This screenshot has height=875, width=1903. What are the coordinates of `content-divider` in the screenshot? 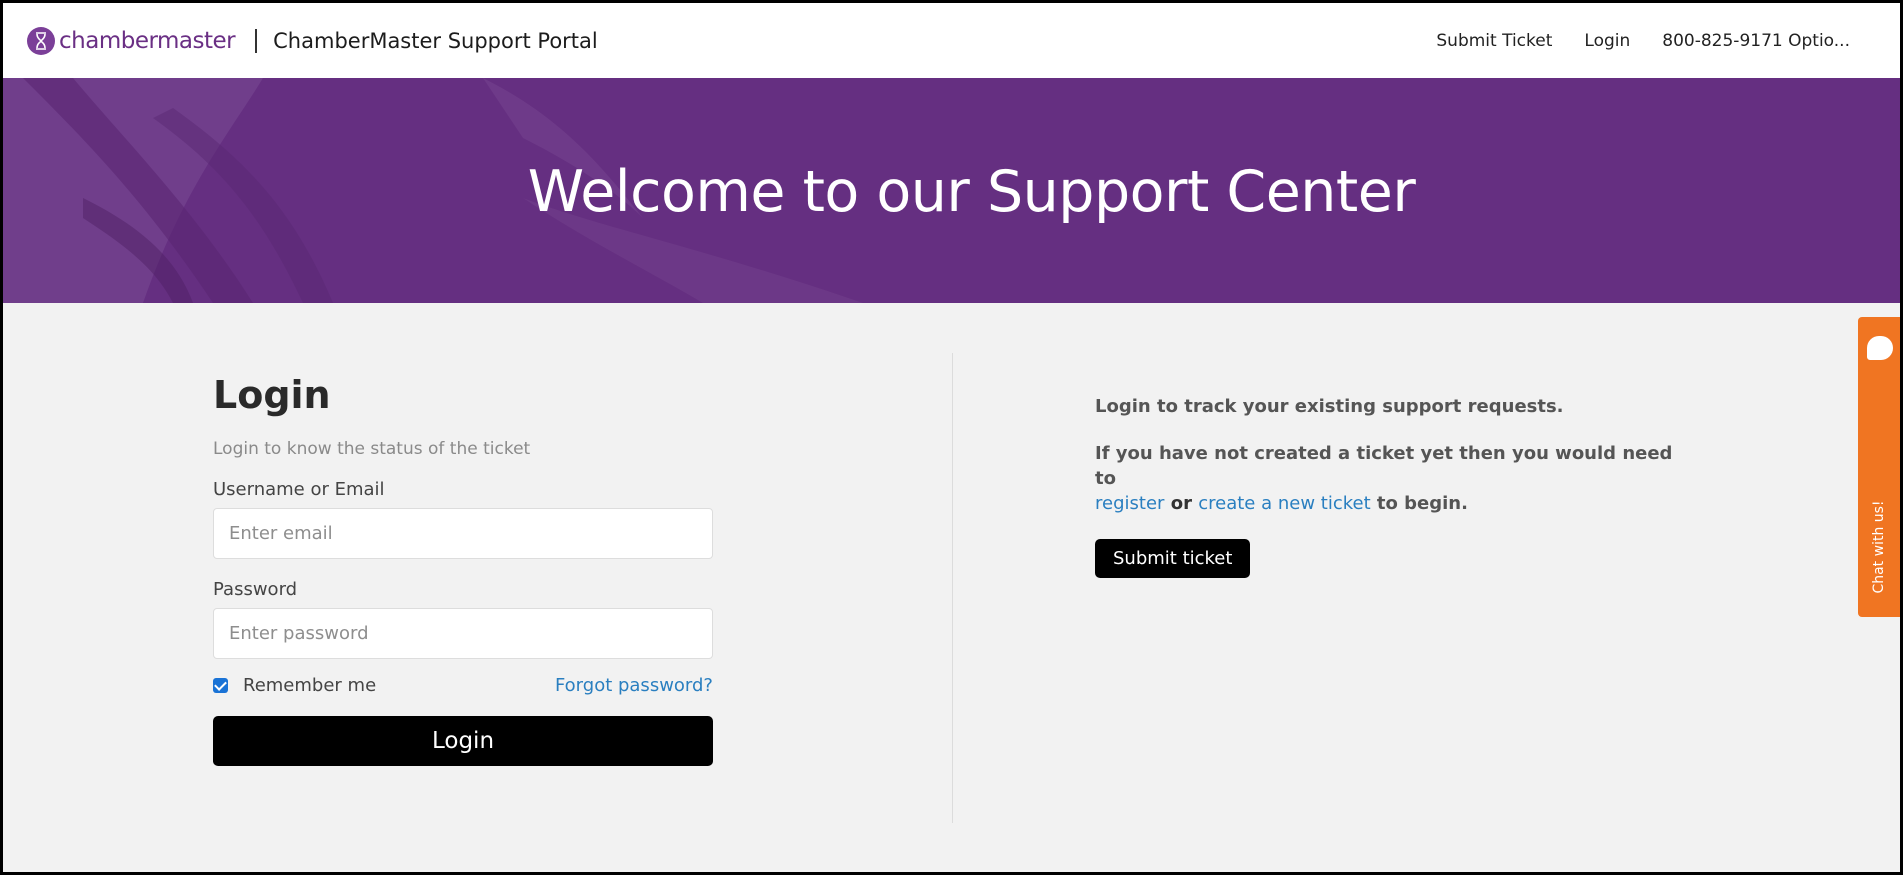 It's located at (952, 588).